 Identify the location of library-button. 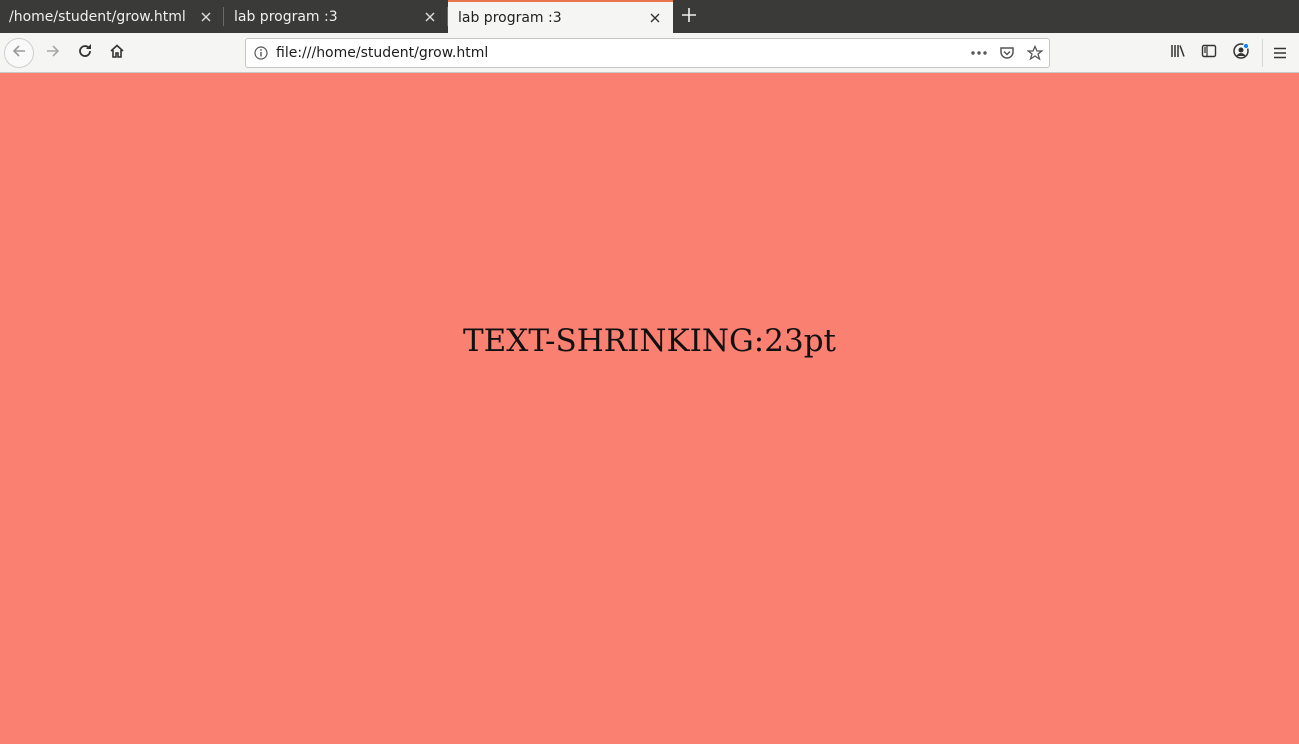
(1178, 53).